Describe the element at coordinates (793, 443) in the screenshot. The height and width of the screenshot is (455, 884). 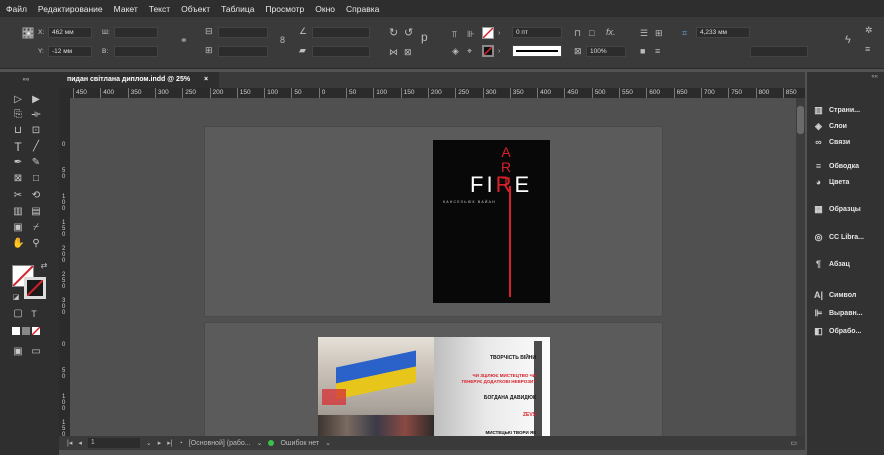
I see `panel-toggle-icon: ▭` at that location.